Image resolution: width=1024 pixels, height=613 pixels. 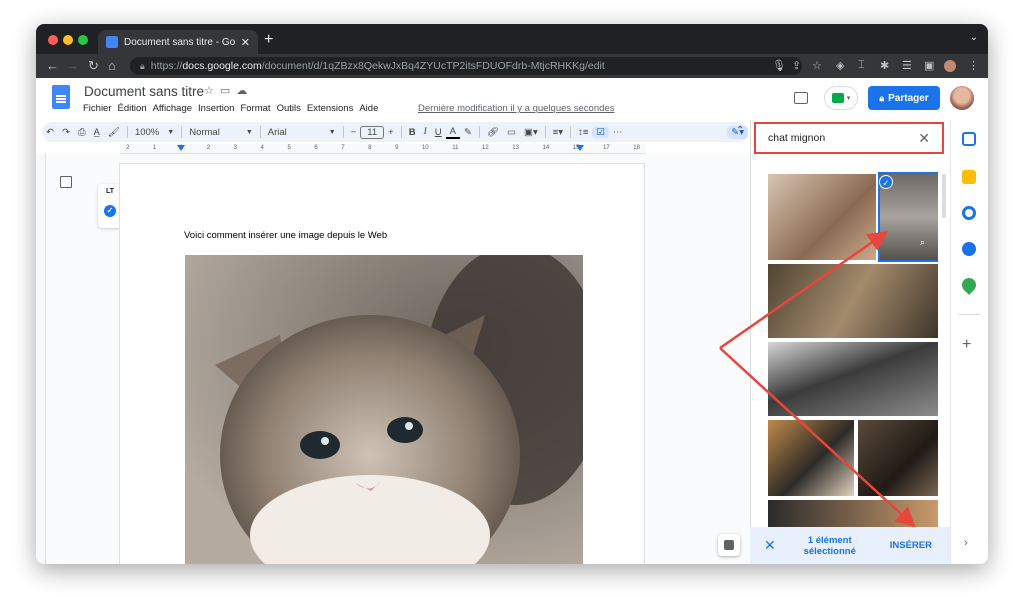 I want to click on arrow-to-insert-button, so click(x=817, y=437).